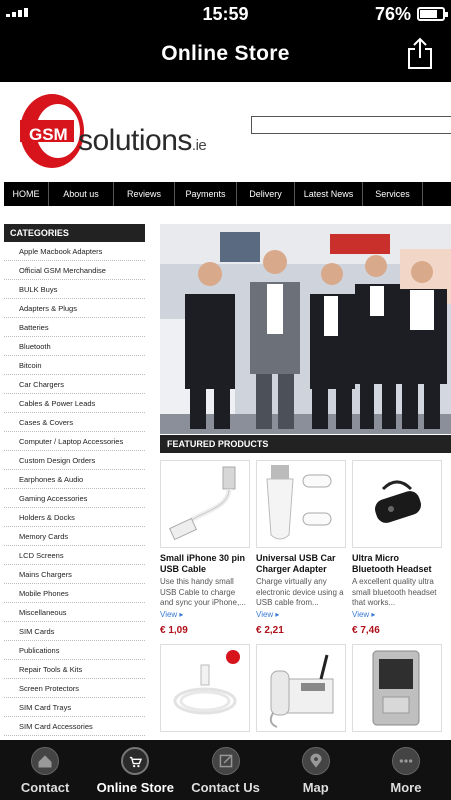 The width and height of the screenshot is (451, 800). I want to click on tab-label: Online Store, so click(135, 787).